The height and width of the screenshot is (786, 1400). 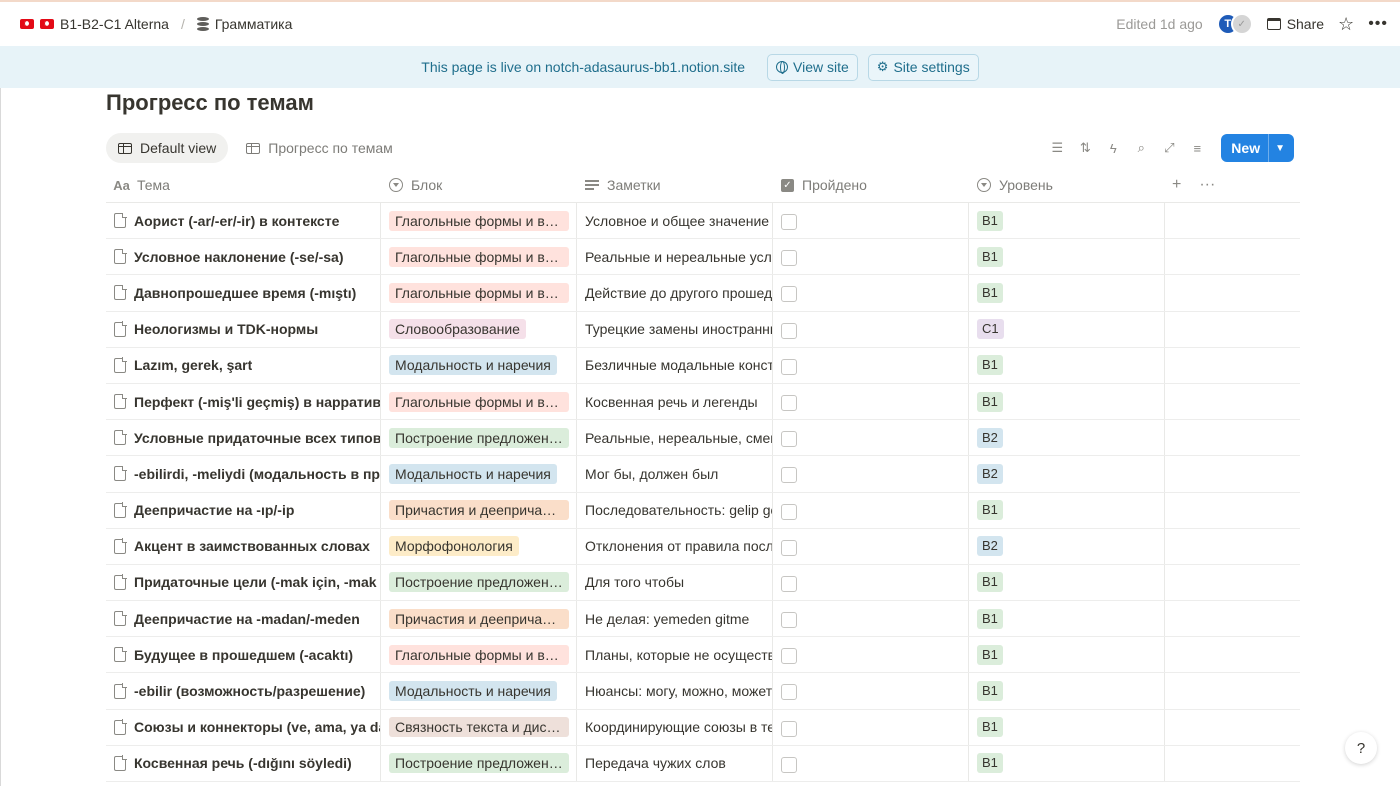 What do you see at coordinates (236, 221) in the screenshot?
I see `topic-name: Аорист (-ar/-er/-ir) в контексте` at bounding box center [236, 221].